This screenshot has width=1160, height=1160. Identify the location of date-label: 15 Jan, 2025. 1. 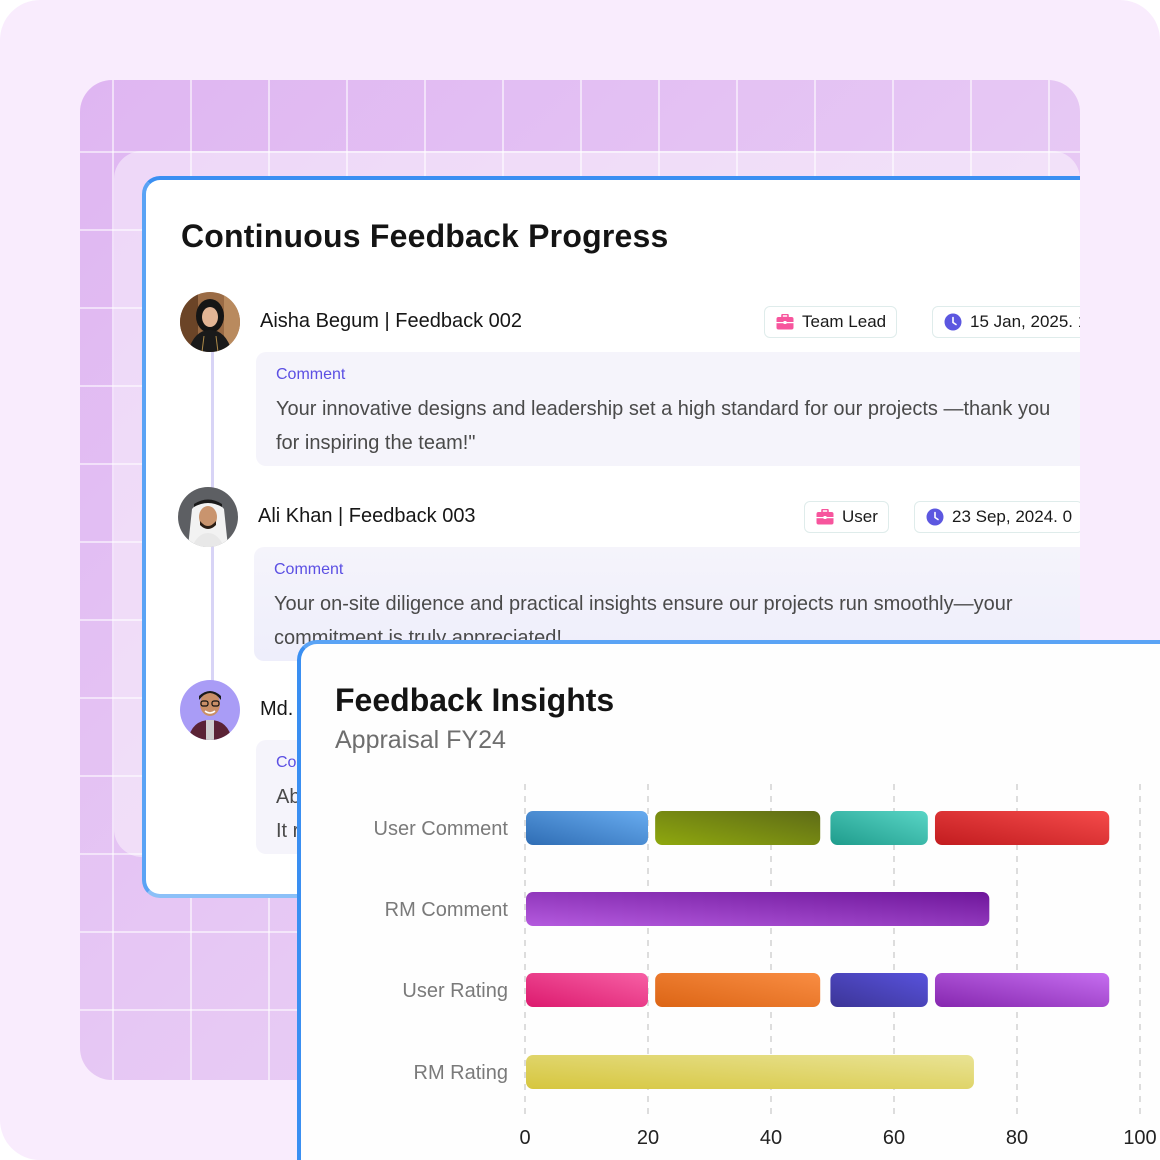
(1025, 321).